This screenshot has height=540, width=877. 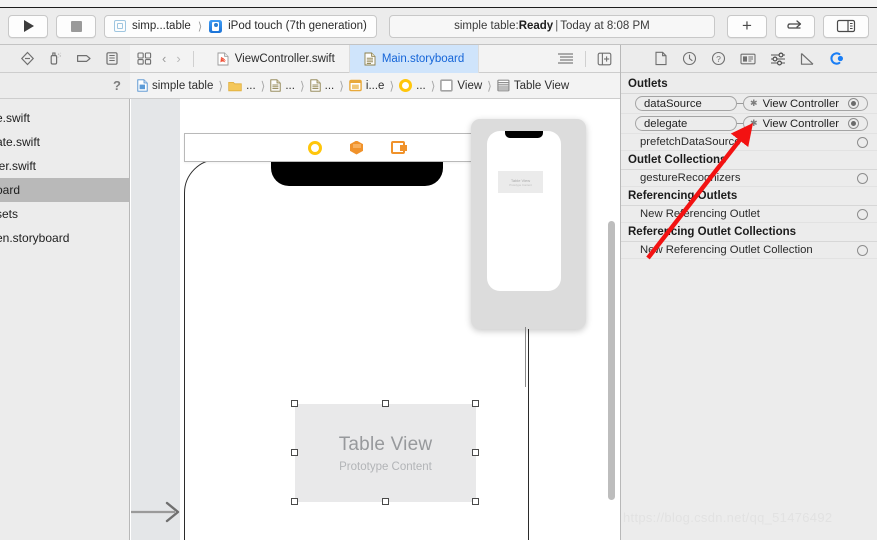 I want to click on stop-button, so click(x=76, y=26).